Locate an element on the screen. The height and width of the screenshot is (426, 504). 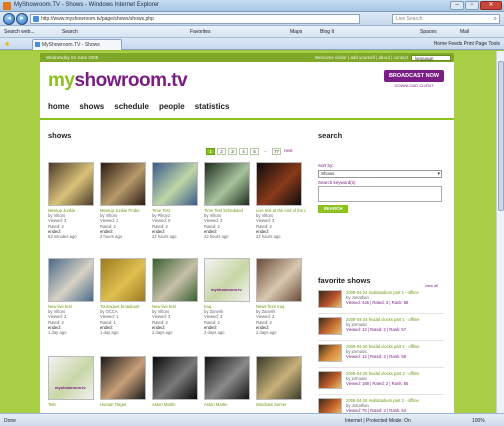
view-all-link: view all is located at coordinates (431, 285).